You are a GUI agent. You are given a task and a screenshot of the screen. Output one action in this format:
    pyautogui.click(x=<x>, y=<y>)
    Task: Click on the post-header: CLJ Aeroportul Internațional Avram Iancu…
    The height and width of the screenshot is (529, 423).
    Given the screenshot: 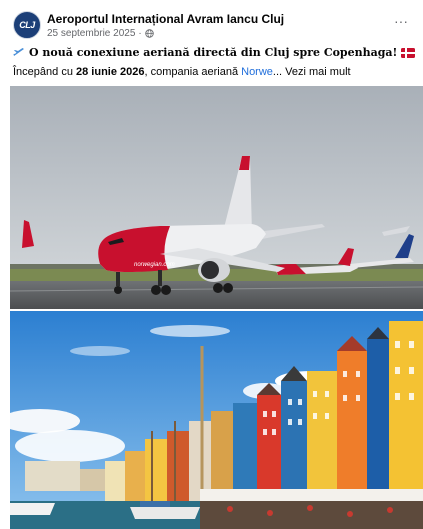 What is the action you would take?
    pyautogui.click(x=213, y=27)
    